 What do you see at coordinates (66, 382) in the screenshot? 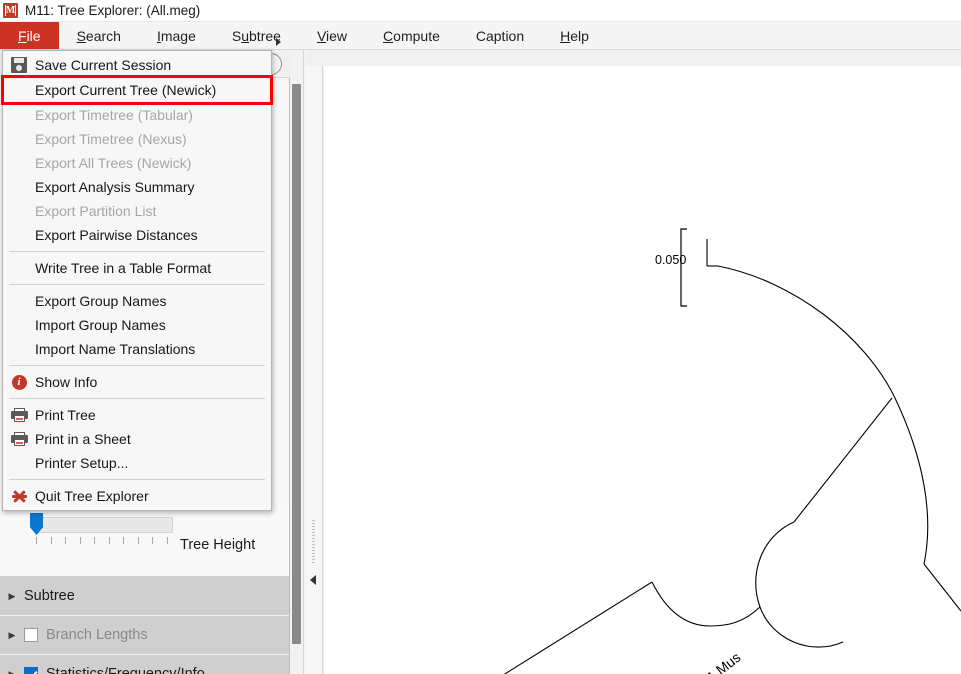
I see `menu-item-label: Show Info` at bounding box center [66, 382].